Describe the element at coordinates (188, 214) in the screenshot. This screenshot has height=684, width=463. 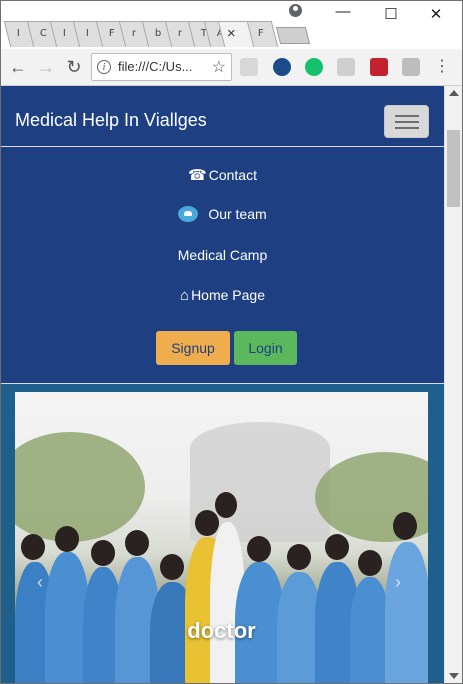
I see `team-icon` at that location.